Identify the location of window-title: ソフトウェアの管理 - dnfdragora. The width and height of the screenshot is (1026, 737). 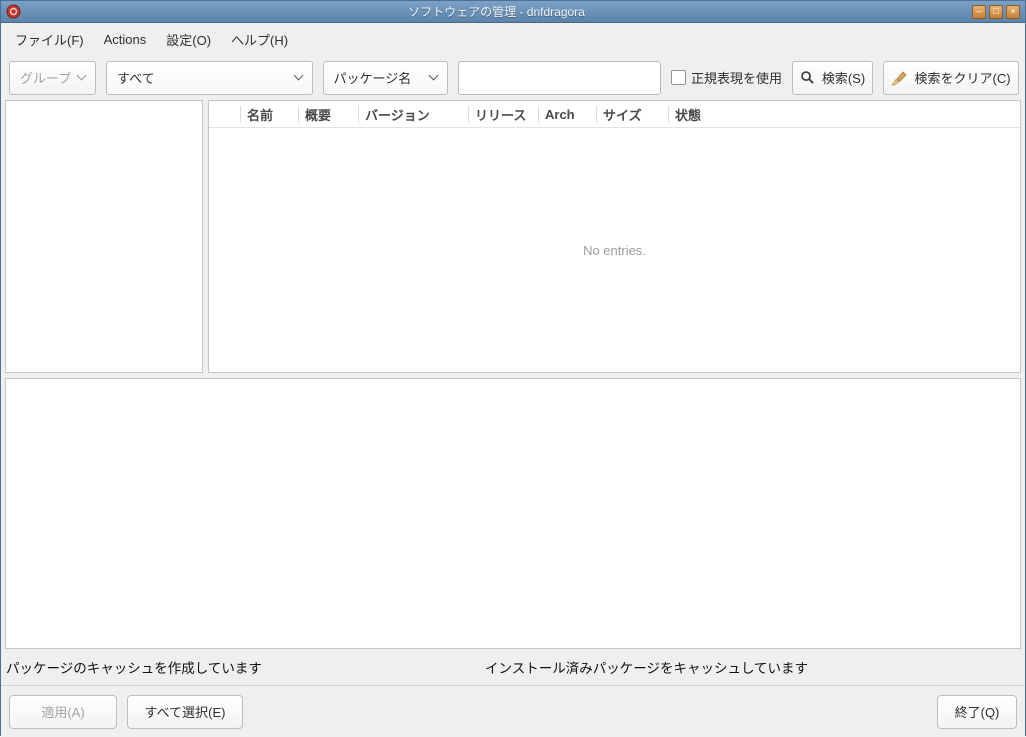
(496, 12).